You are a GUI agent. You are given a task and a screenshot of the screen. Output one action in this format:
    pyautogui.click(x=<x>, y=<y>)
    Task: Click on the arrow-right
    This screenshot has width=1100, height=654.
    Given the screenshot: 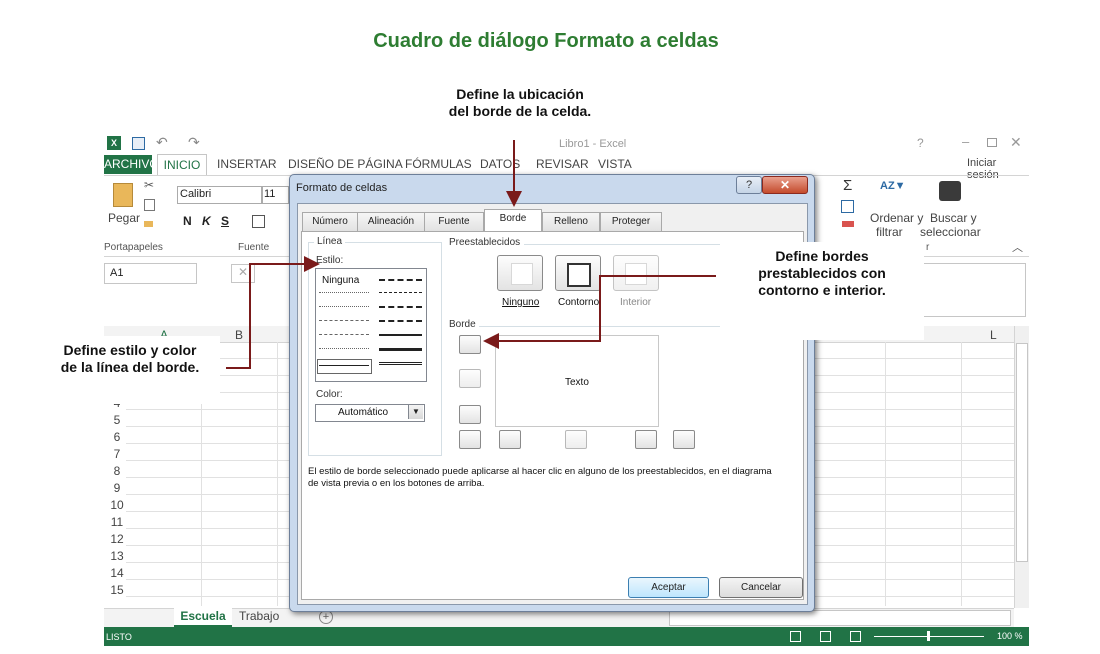 What is the action you would take?
    pyautogui.click(x=599, y=312)
    